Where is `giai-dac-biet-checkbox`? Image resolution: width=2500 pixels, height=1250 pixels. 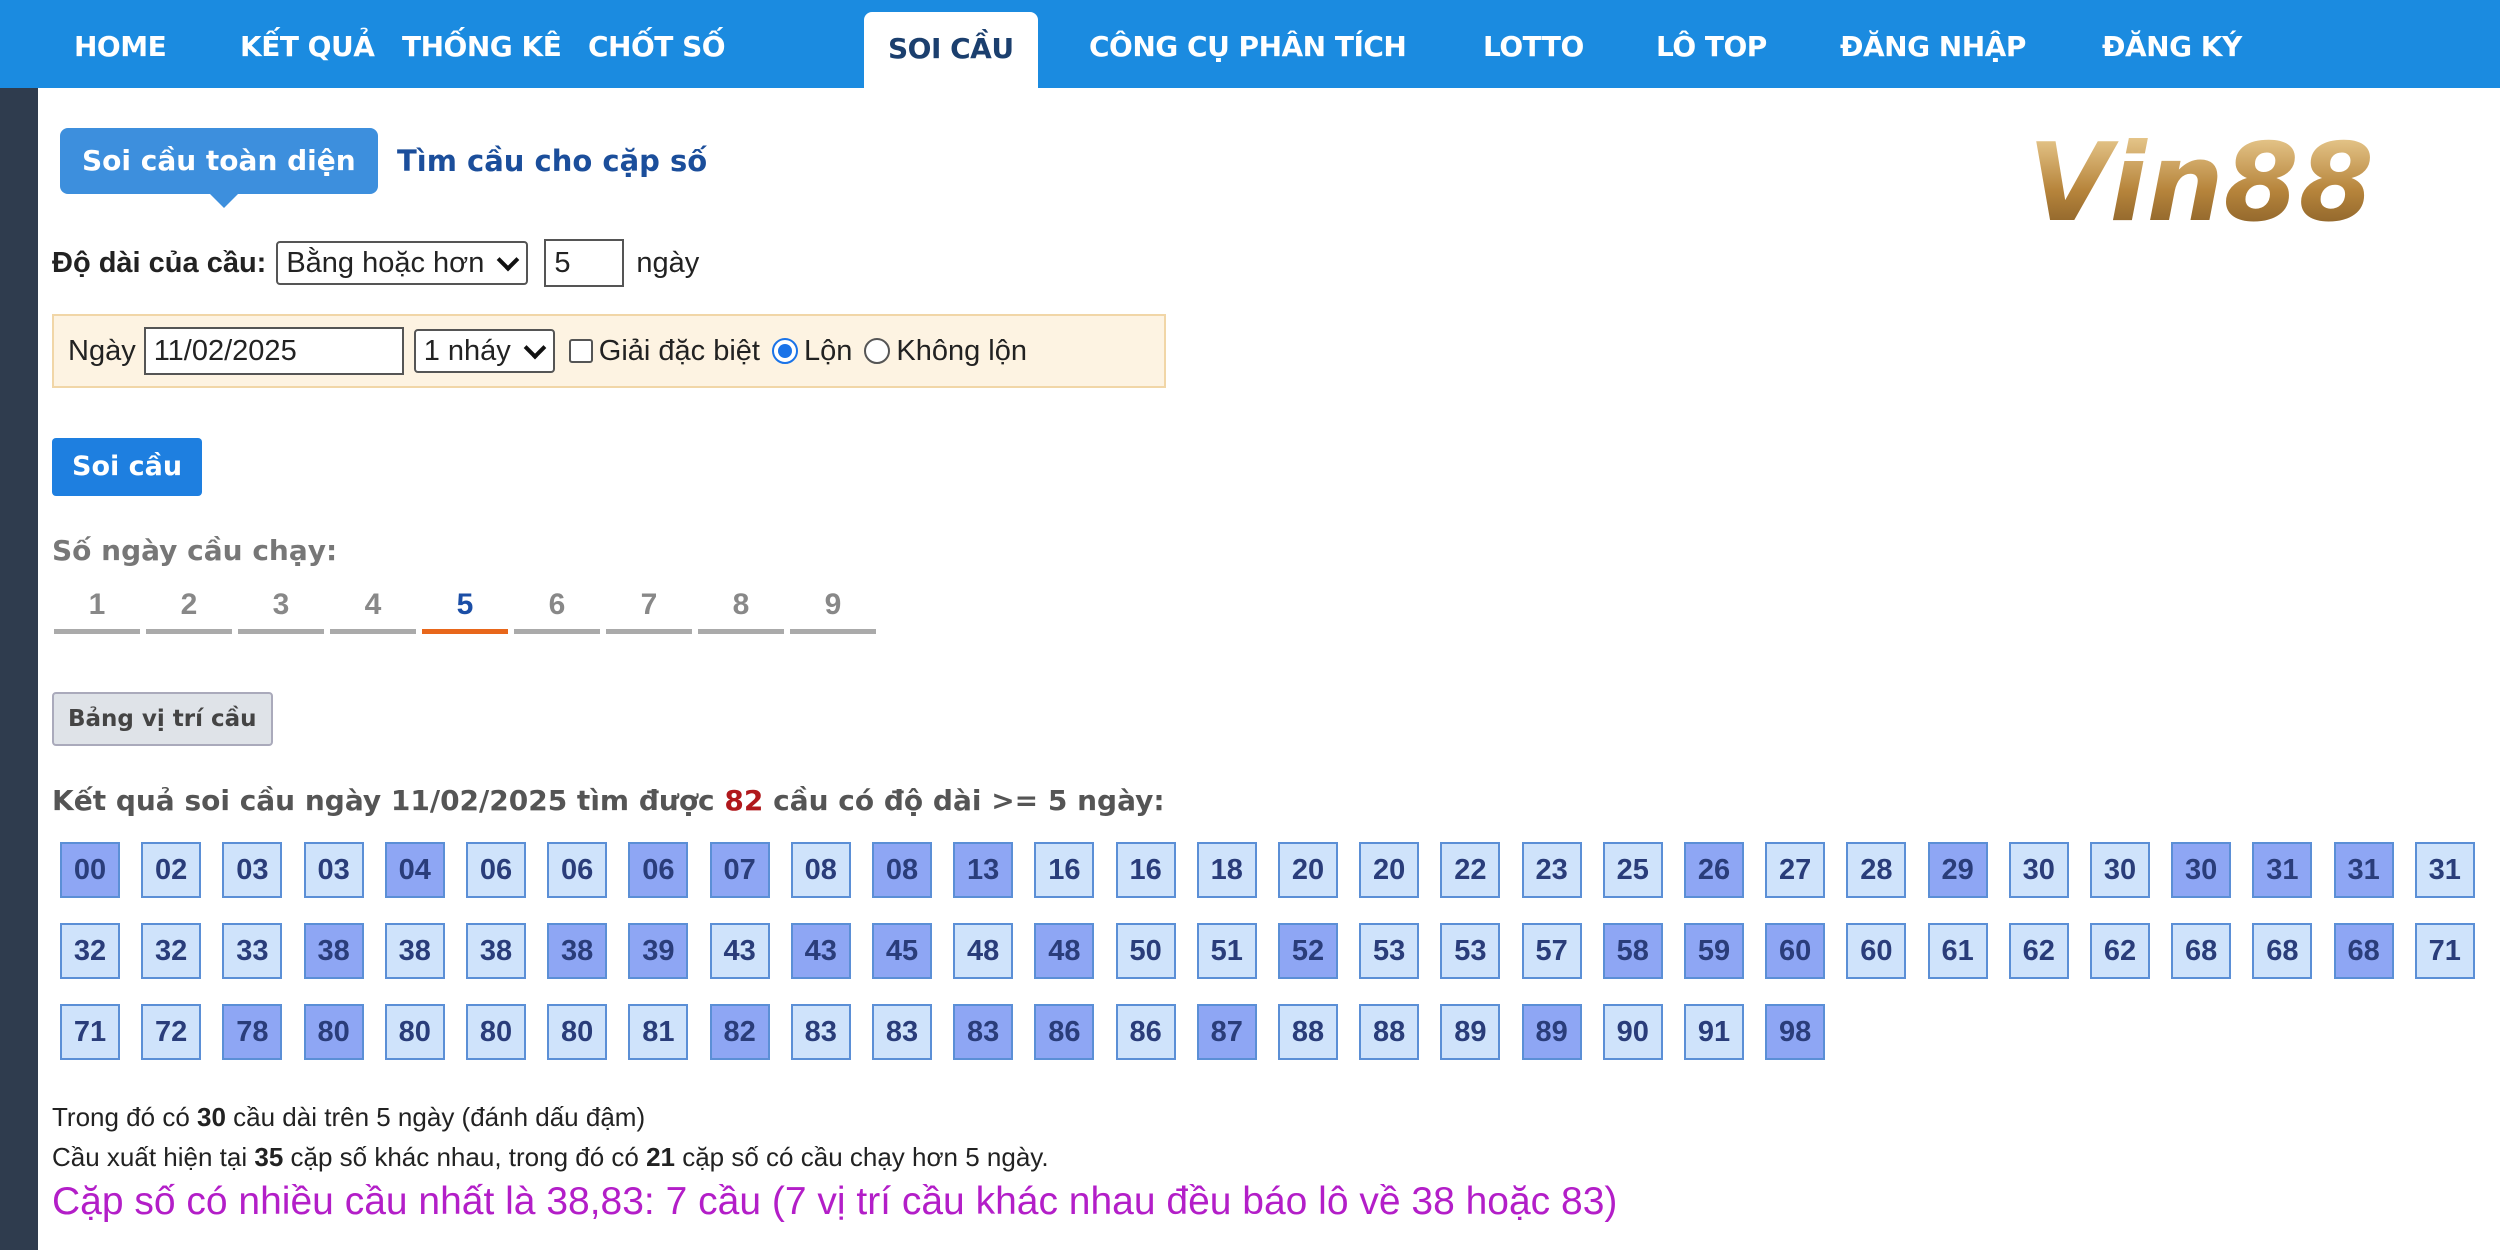 giai-dac-biet-checkbox is located at coordinates (580, 351).